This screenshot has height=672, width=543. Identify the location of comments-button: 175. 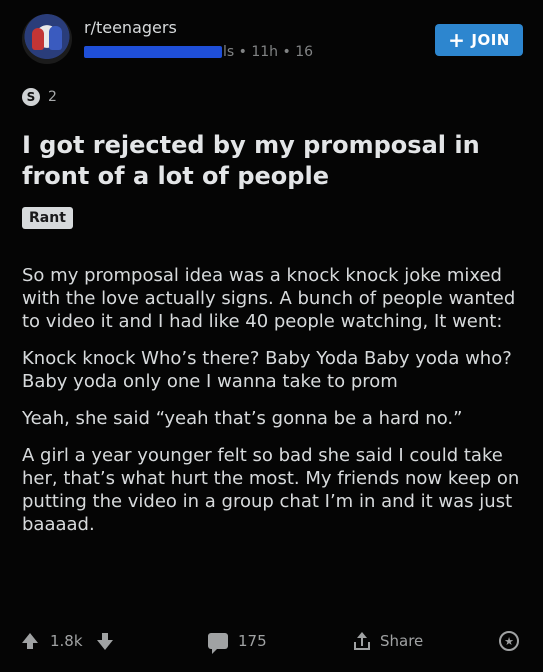
(237, 643).